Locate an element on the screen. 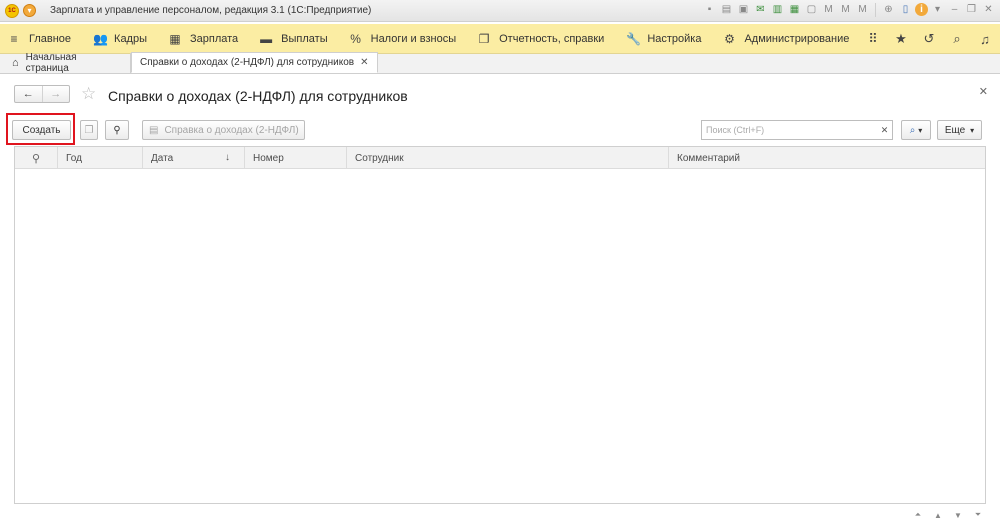 This screenshot has width=1000, height=525. panel-icon: ▯ is located at coordinates (905, 9).